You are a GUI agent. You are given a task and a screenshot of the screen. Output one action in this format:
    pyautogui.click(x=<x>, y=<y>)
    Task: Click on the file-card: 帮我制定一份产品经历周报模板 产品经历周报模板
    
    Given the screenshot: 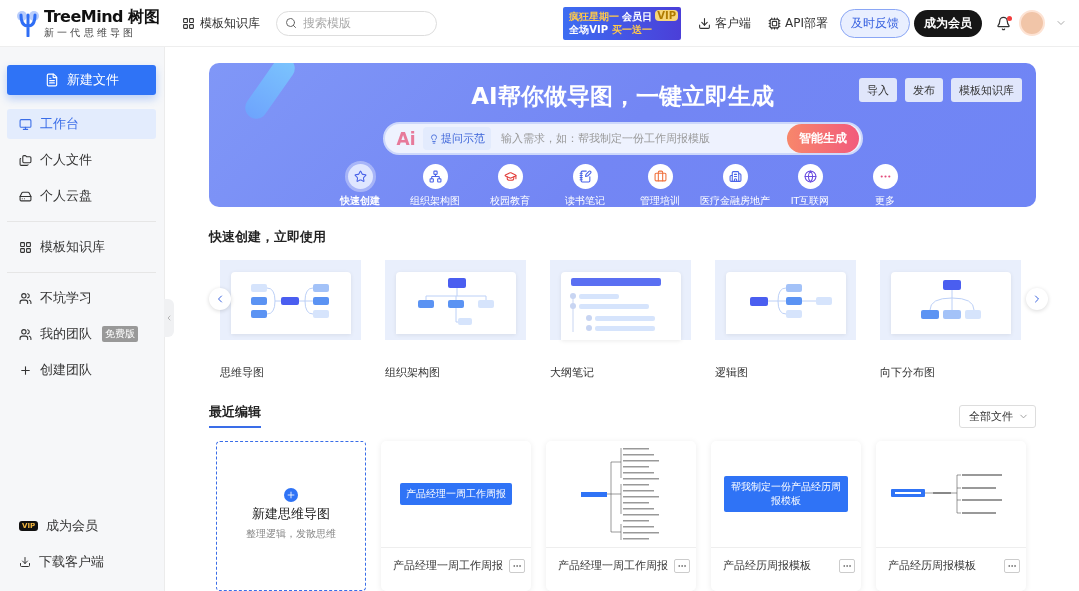 What is the action you would take?
    pyautogui.click(x=786, y=516)
    